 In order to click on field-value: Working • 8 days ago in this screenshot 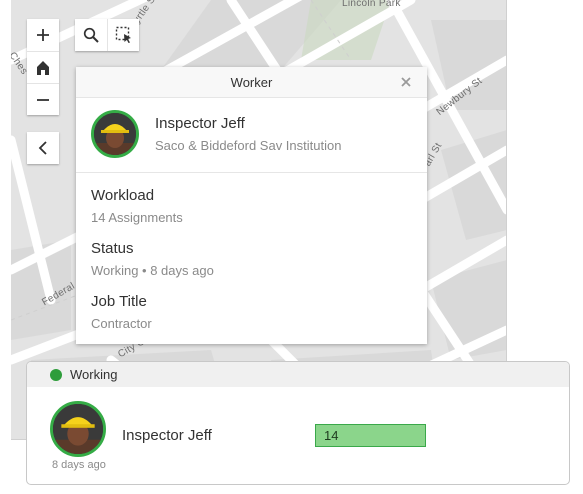, I will do `click(152, 270)`.